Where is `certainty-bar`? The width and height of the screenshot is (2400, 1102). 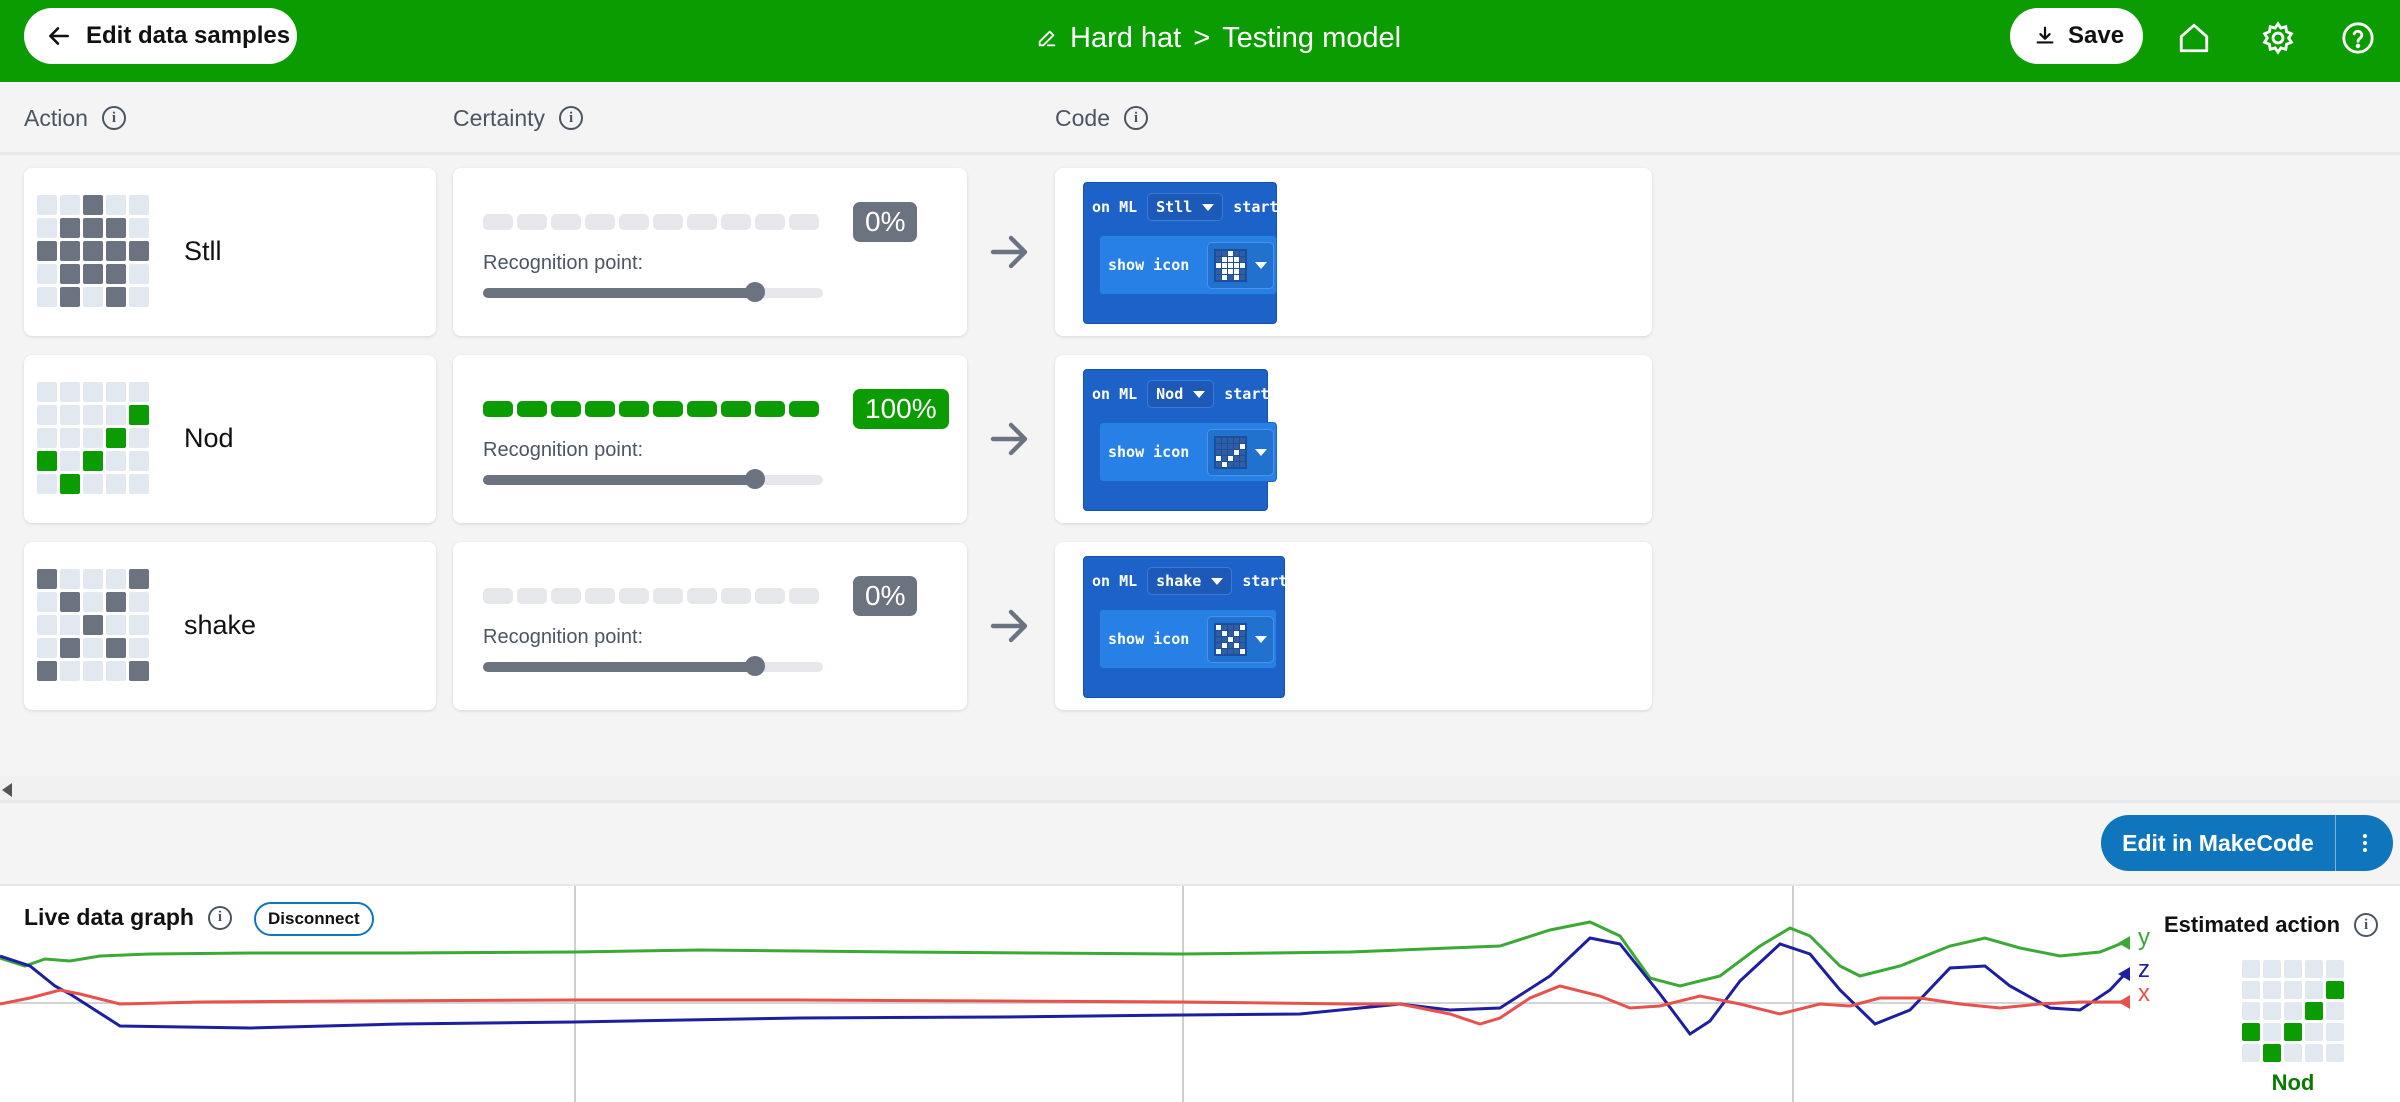 certainty-bar is located at coordinates (651, 409).